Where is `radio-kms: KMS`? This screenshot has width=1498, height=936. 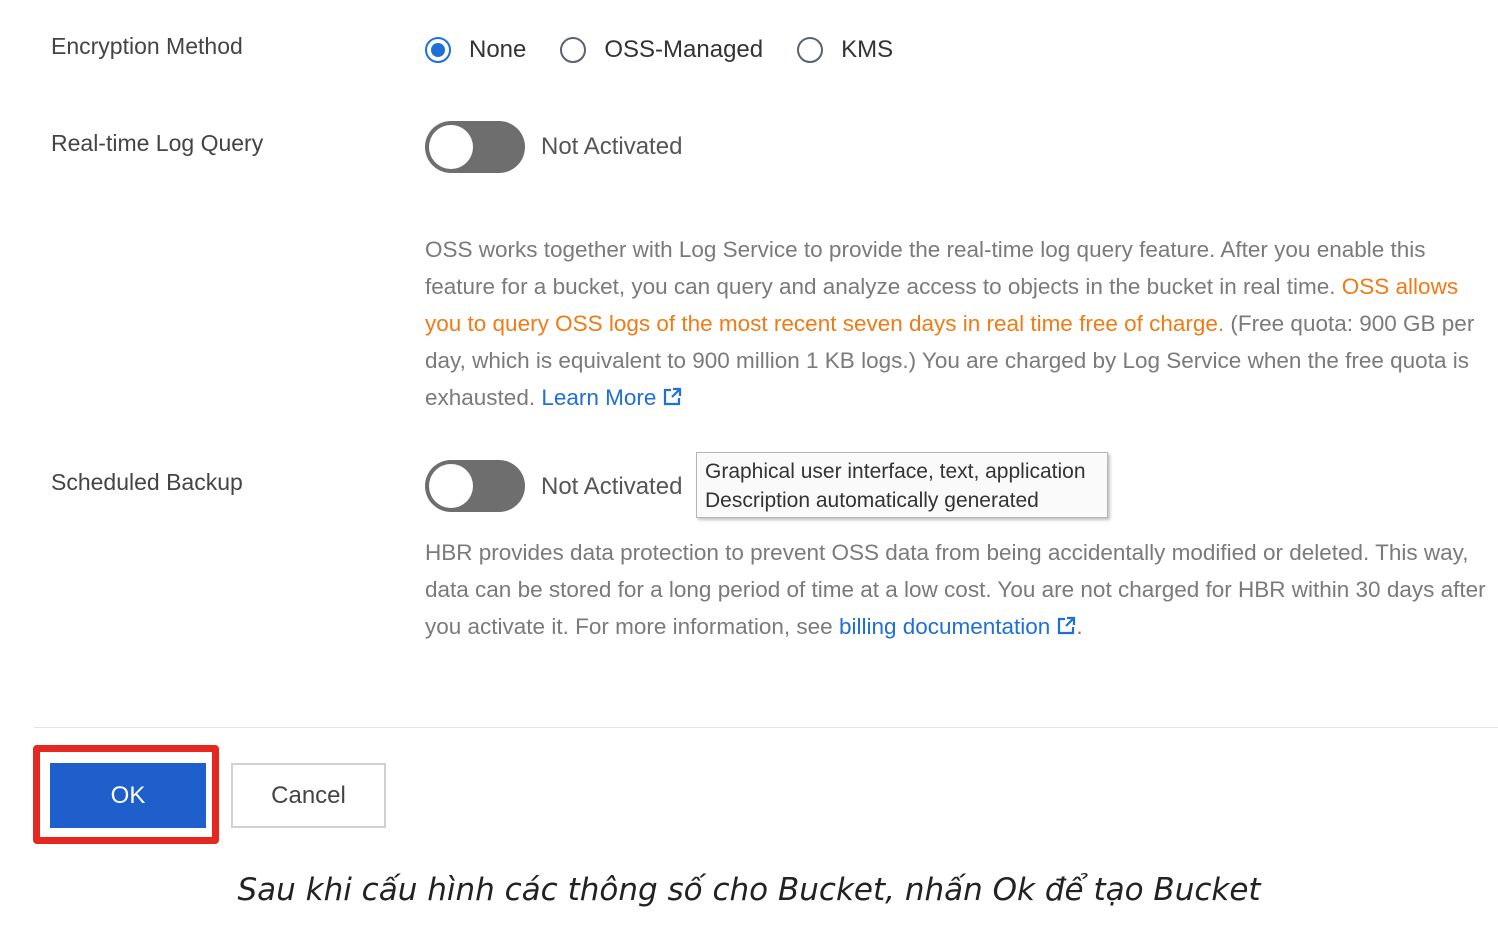 radio-kms: KMS is located at coordinates (845, 50).